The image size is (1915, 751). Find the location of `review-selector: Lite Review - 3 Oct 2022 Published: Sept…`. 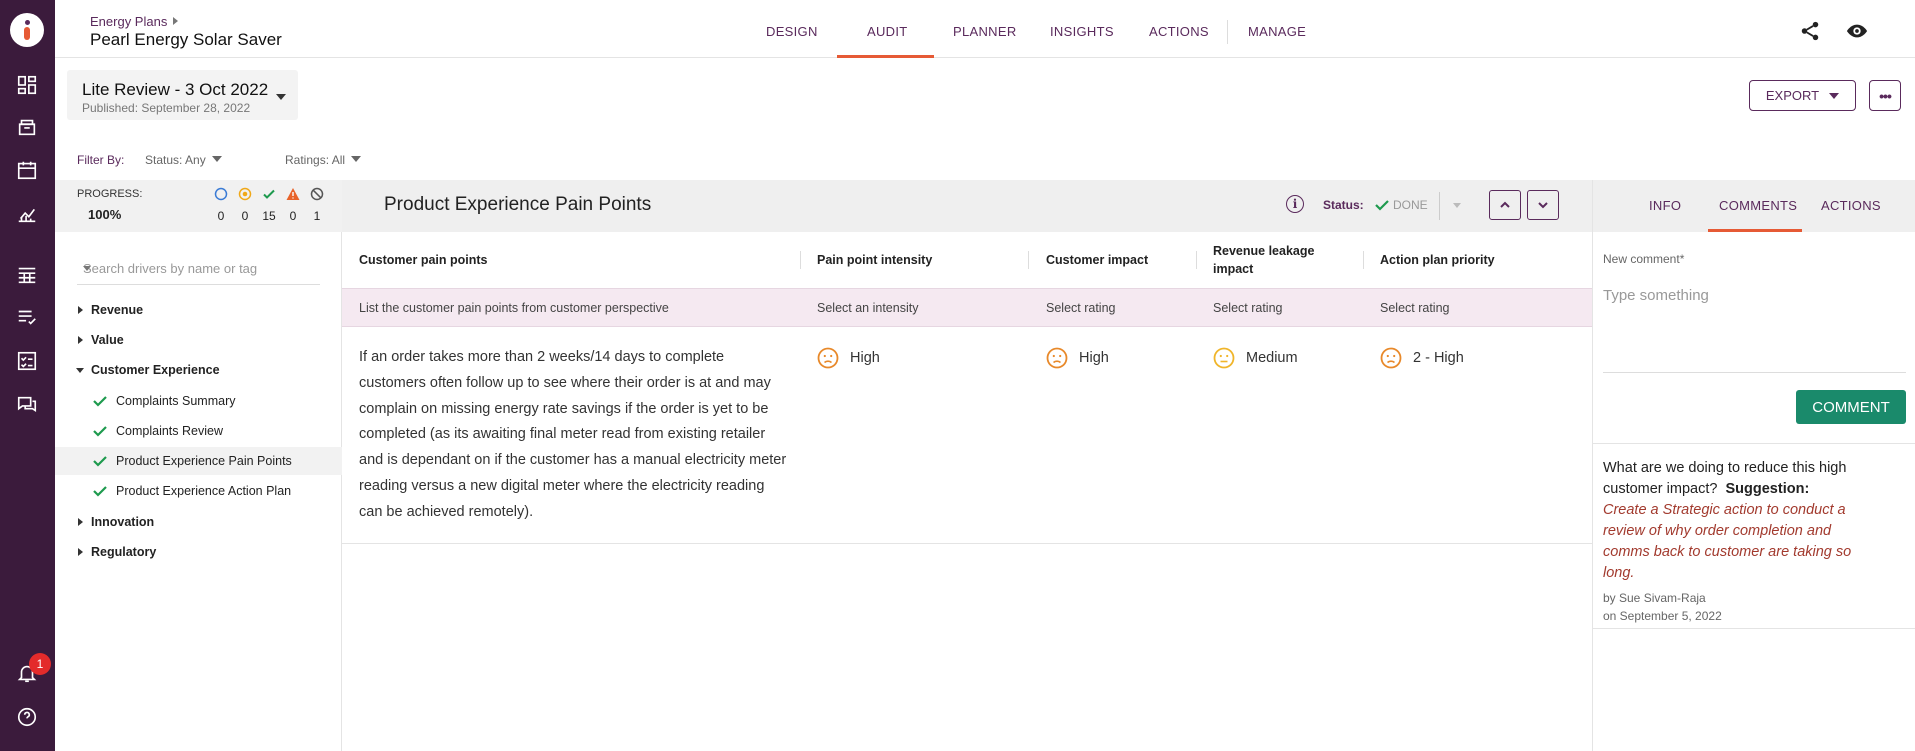

review-selector: Lite Review - 3 Oct 2022 Published: Sept… is located at coordinates (182, 95).